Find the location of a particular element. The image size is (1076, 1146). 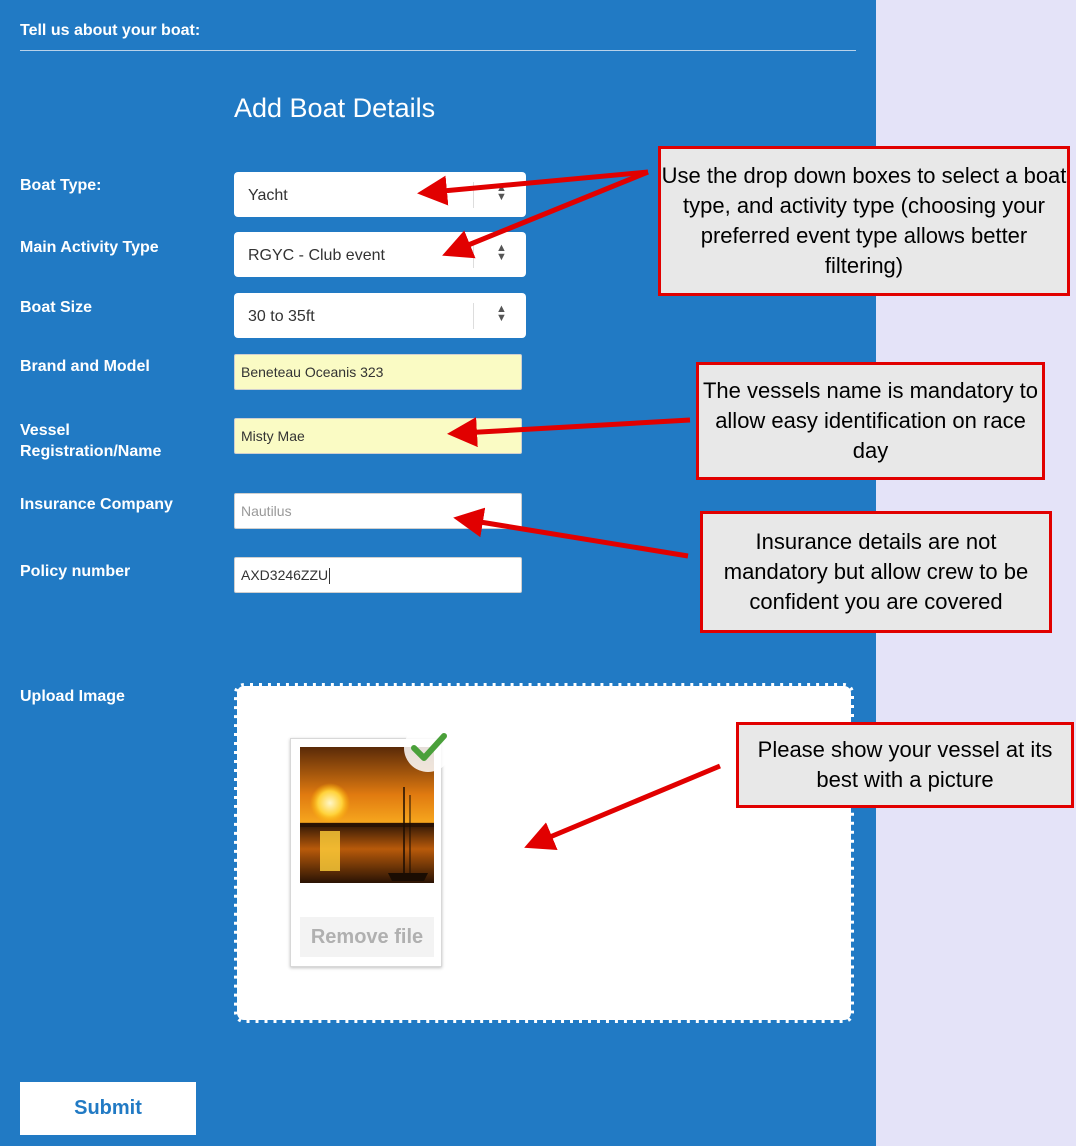

insurance-label: Insurance Company is located at coordinates (96, 504).